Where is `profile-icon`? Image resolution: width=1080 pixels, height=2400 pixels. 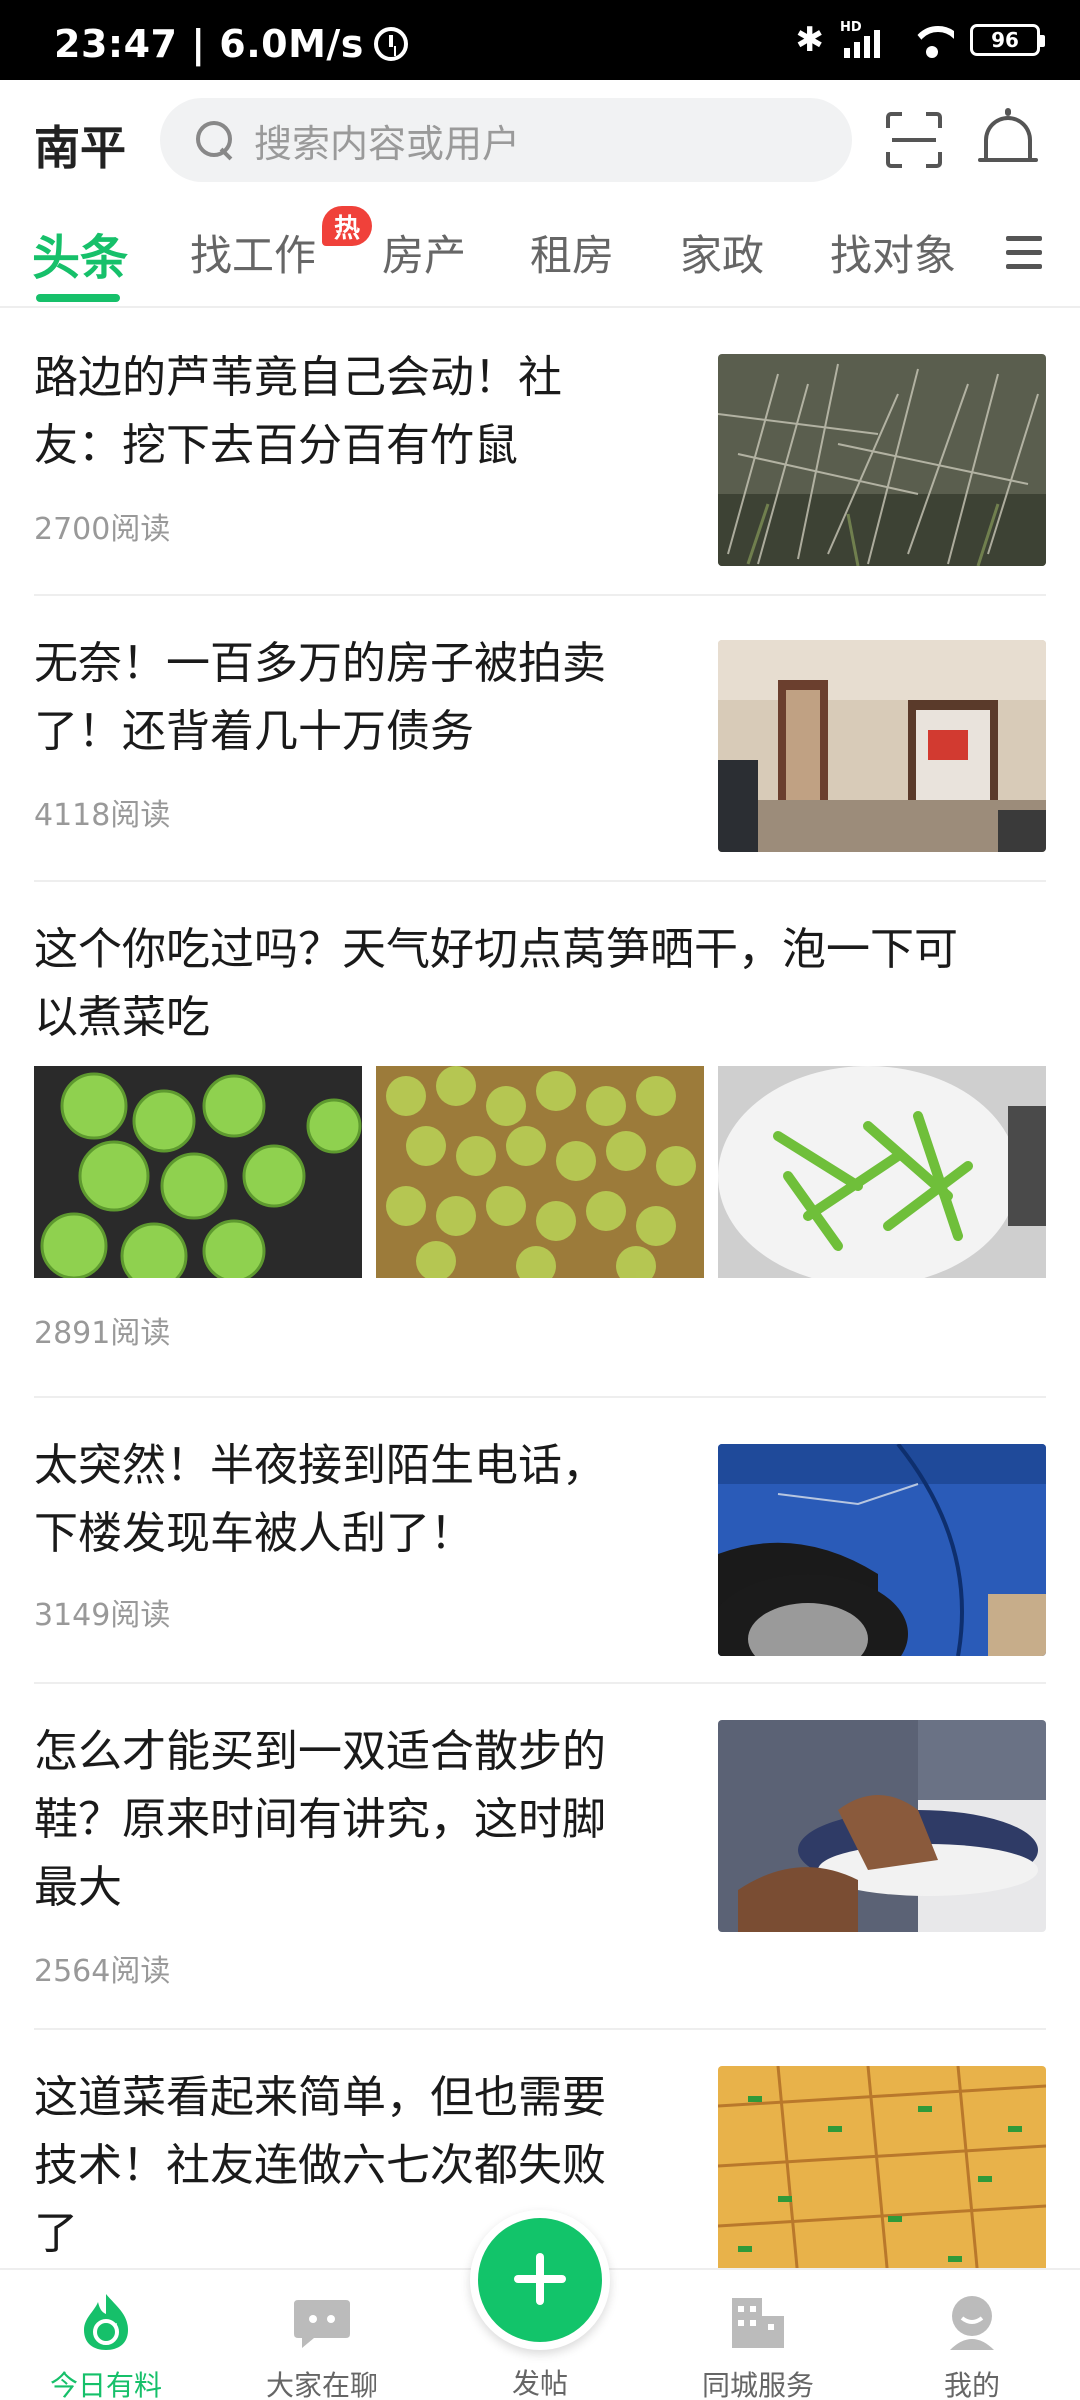 profile-icon is located at coordinates (972, 2322).